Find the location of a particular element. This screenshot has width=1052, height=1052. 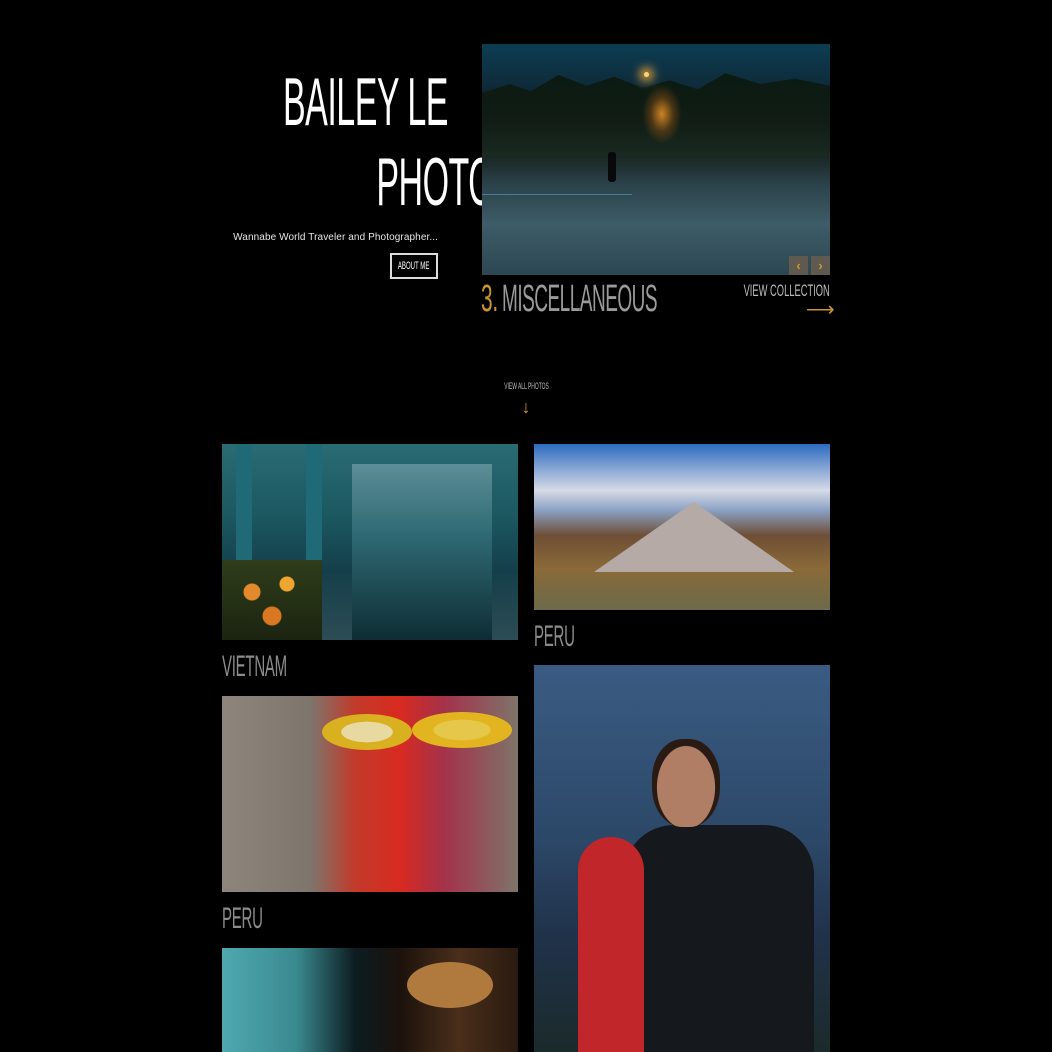

gallery-photo-street-vendor is located at coordinates (370, 1000).